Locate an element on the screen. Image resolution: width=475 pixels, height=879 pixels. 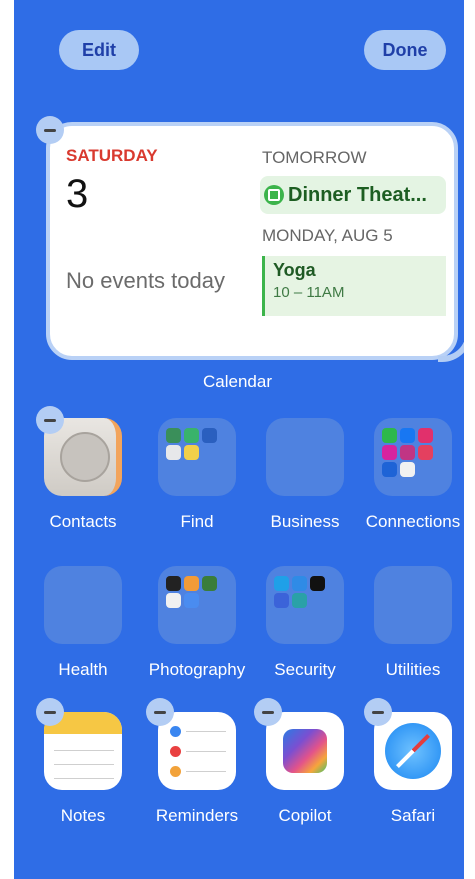
today-day-name: SATURDAY is located at coordinates (112, 155).